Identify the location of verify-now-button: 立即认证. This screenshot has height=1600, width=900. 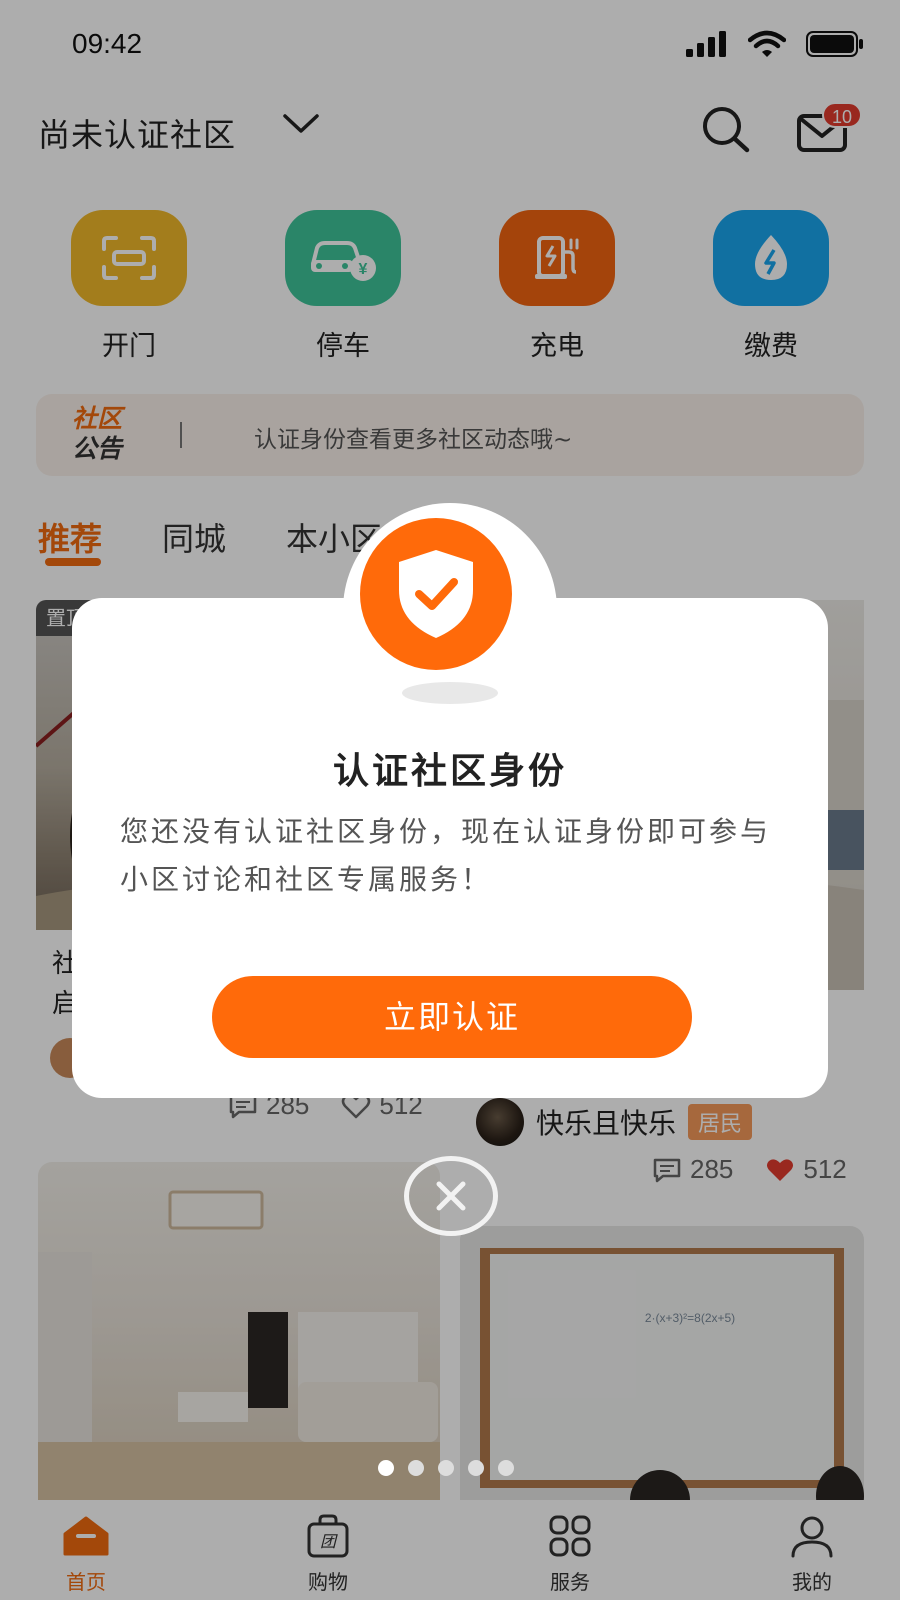
(452, 1017).